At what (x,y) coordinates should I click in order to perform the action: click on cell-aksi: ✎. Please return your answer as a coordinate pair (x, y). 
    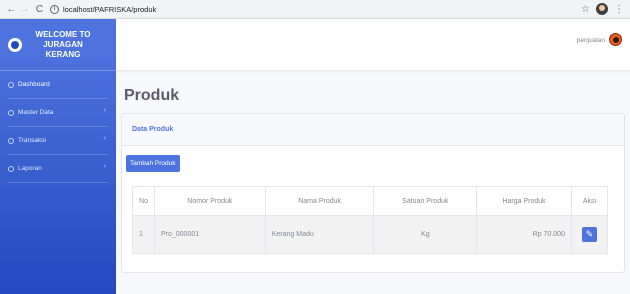
    Looking at the image, I should click on (589, 234).